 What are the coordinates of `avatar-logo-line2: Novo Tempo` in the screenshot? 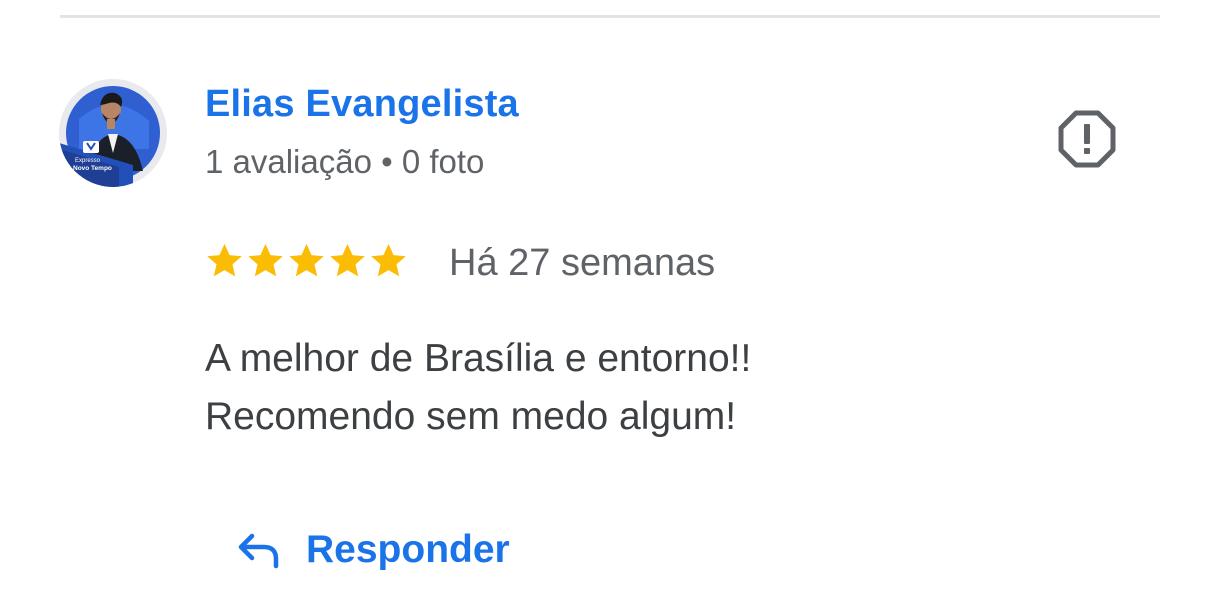 It's located at (92, 168).